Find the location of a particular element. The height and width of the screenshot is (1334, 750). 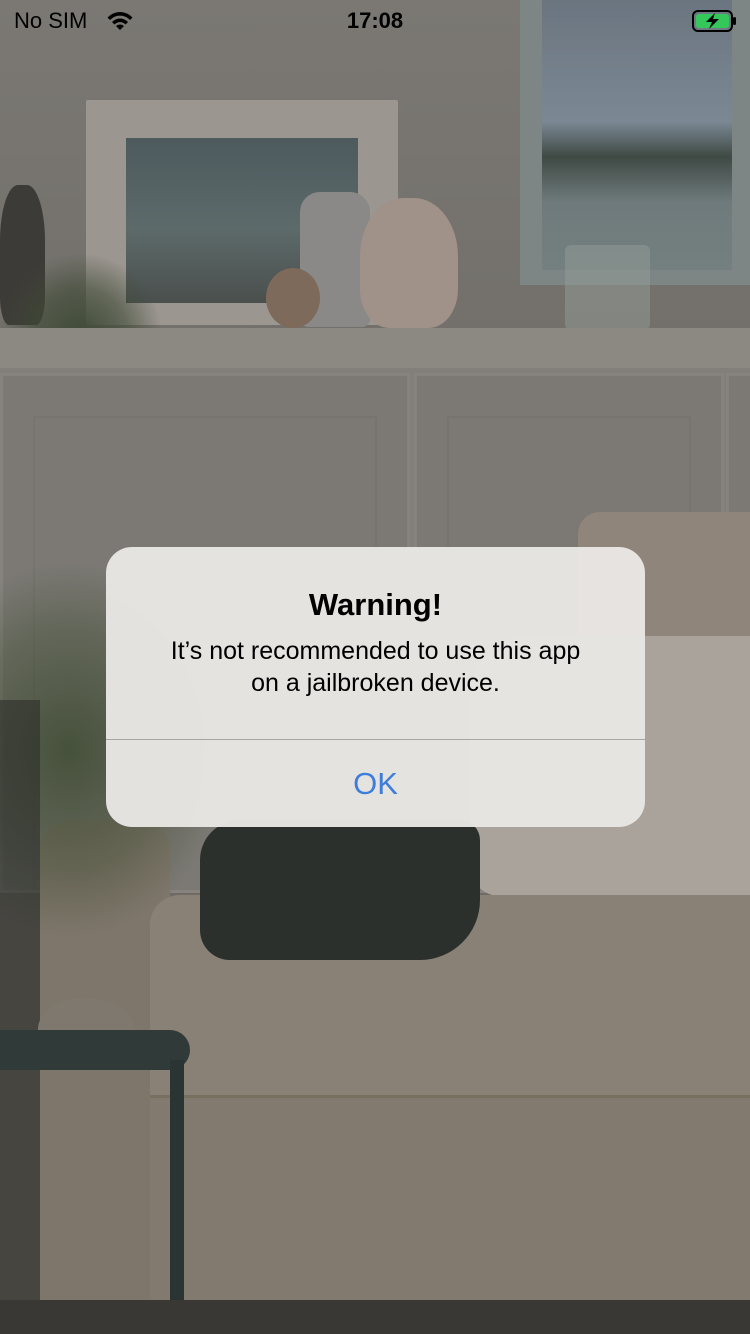

battery-charging-icon is located at coordinates (715, 21).